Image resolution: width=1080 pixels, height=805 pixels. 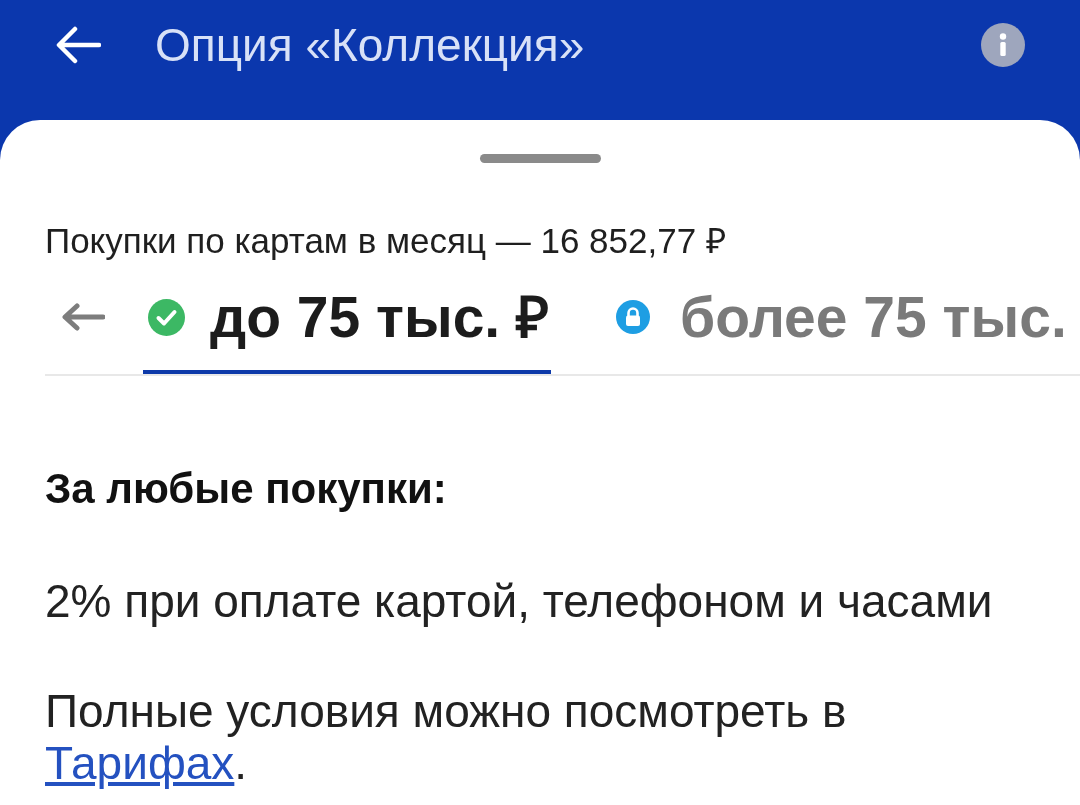 What do you see at coordinates (140, 763) in the screenshot?
I see `tariffs-link: Тарифах` at bounding box center [140, 763].